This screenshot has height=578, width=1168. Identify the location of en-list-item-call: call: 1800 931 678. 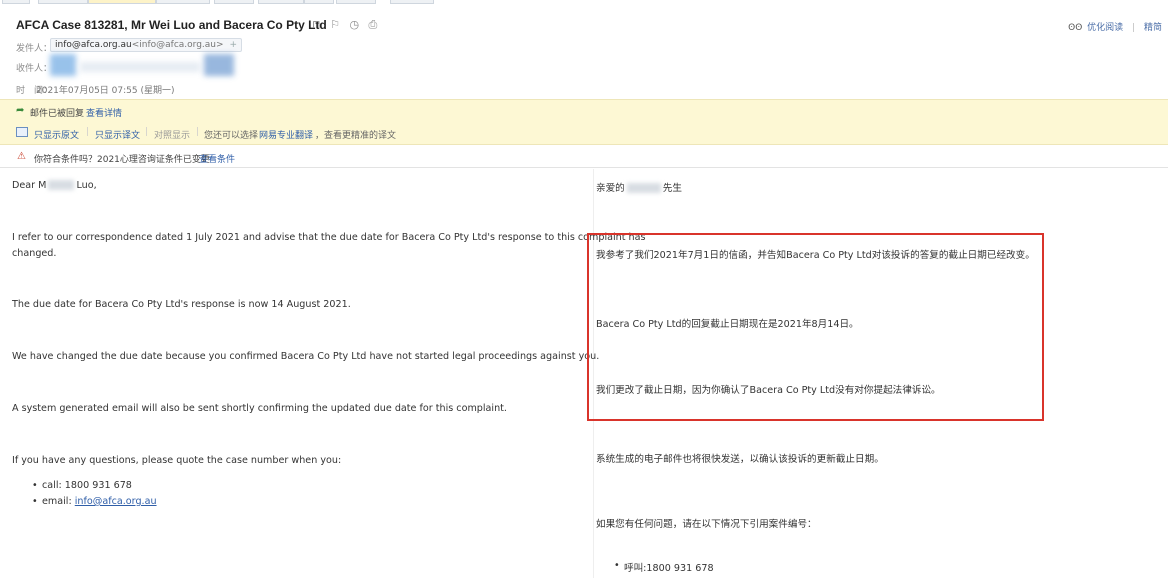
(82, 485).